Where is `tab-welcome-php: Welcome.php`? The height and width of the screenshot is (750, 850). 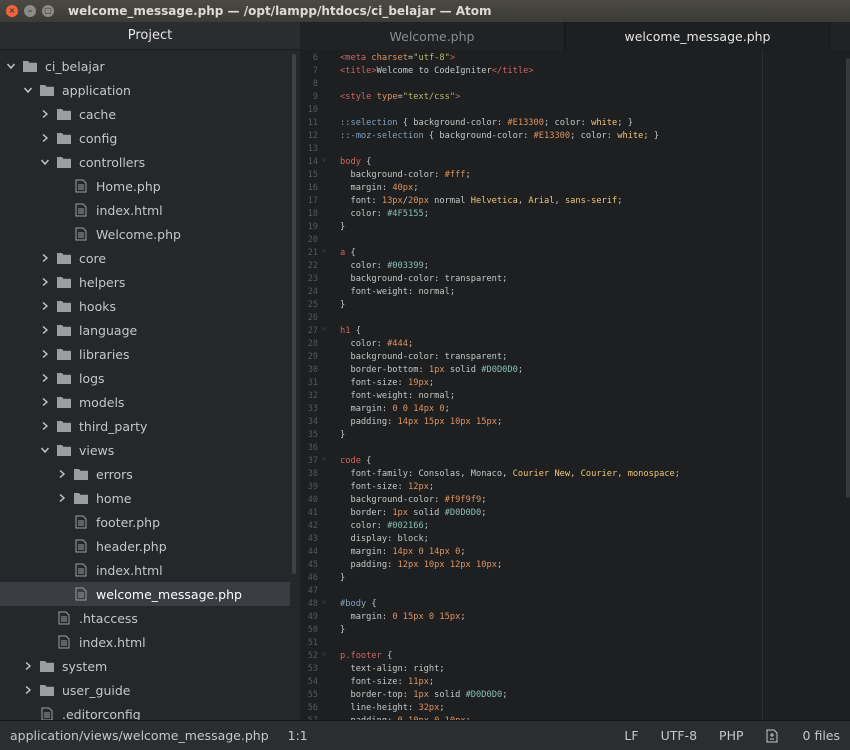
tab-welcome-php: Welcome.php is located at coordinates (432, 36).